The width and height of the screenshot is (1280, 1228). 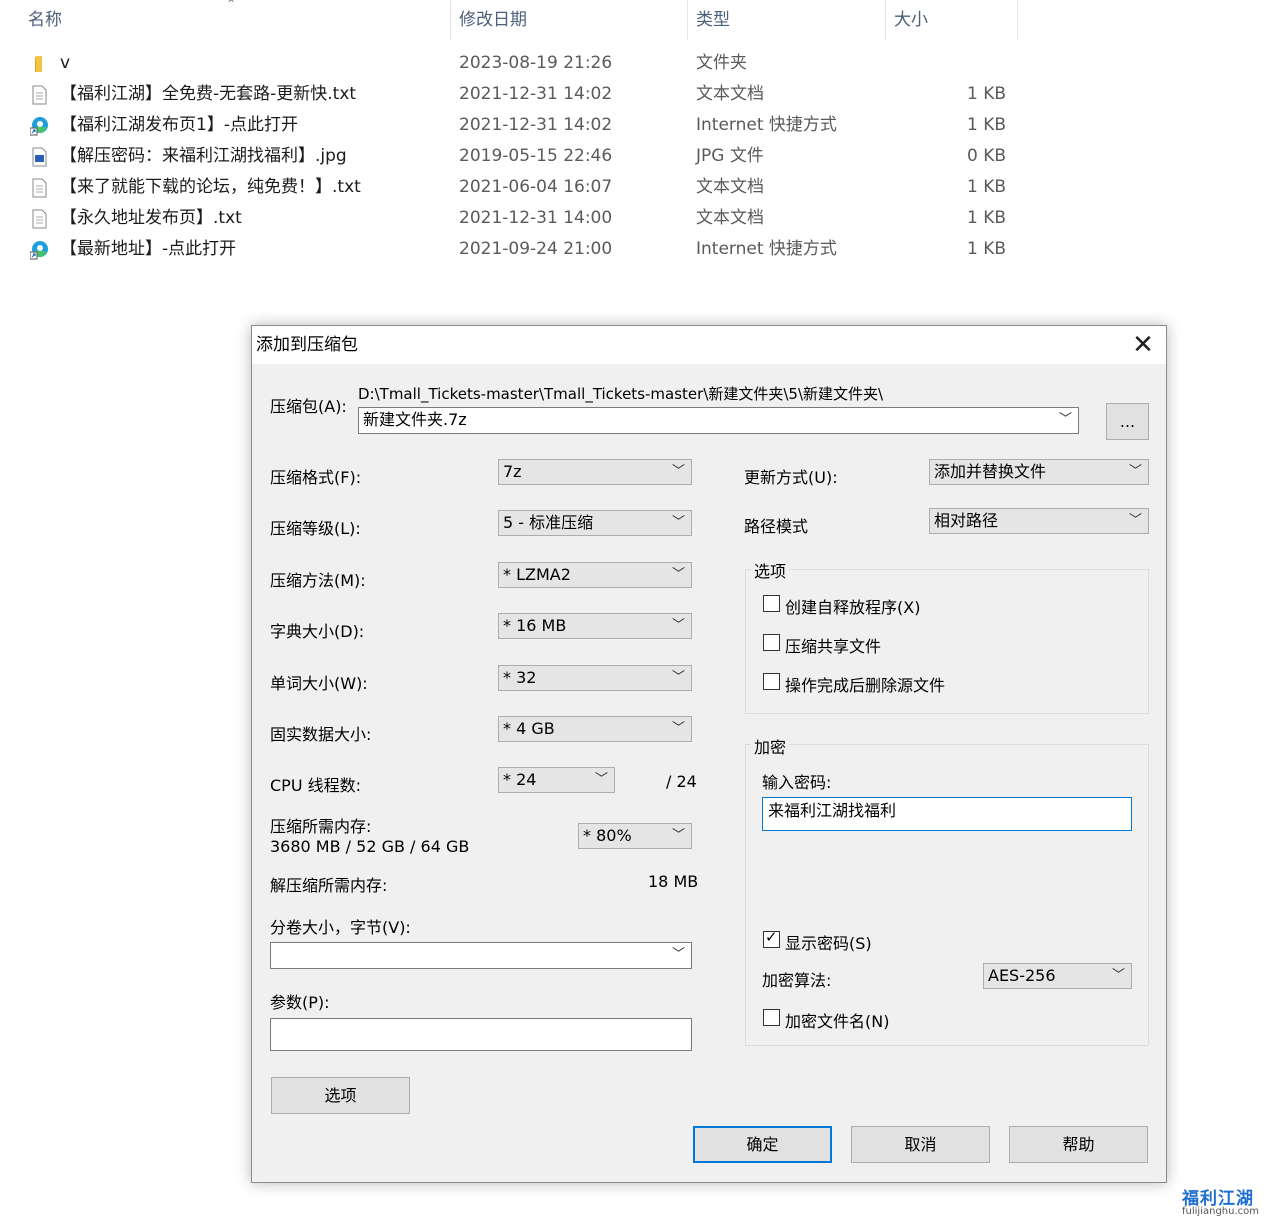 What do you see at coordinates (1078, 1144) in the screenshot?
I see `help-button: 帮助` at bounding box center [1078, 1144].